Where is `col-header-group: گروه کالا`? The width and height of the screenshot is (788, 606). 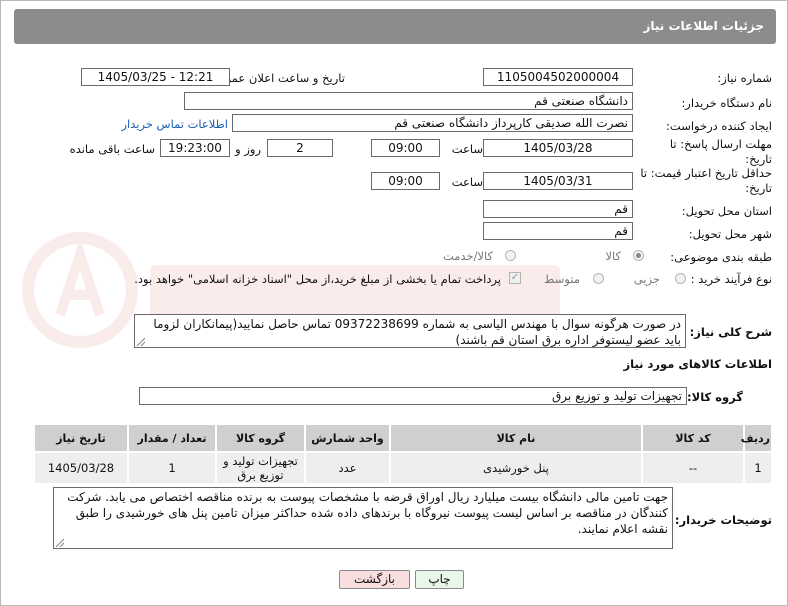
col-header-group: گروه کالا is located at coordinates (260, 438).